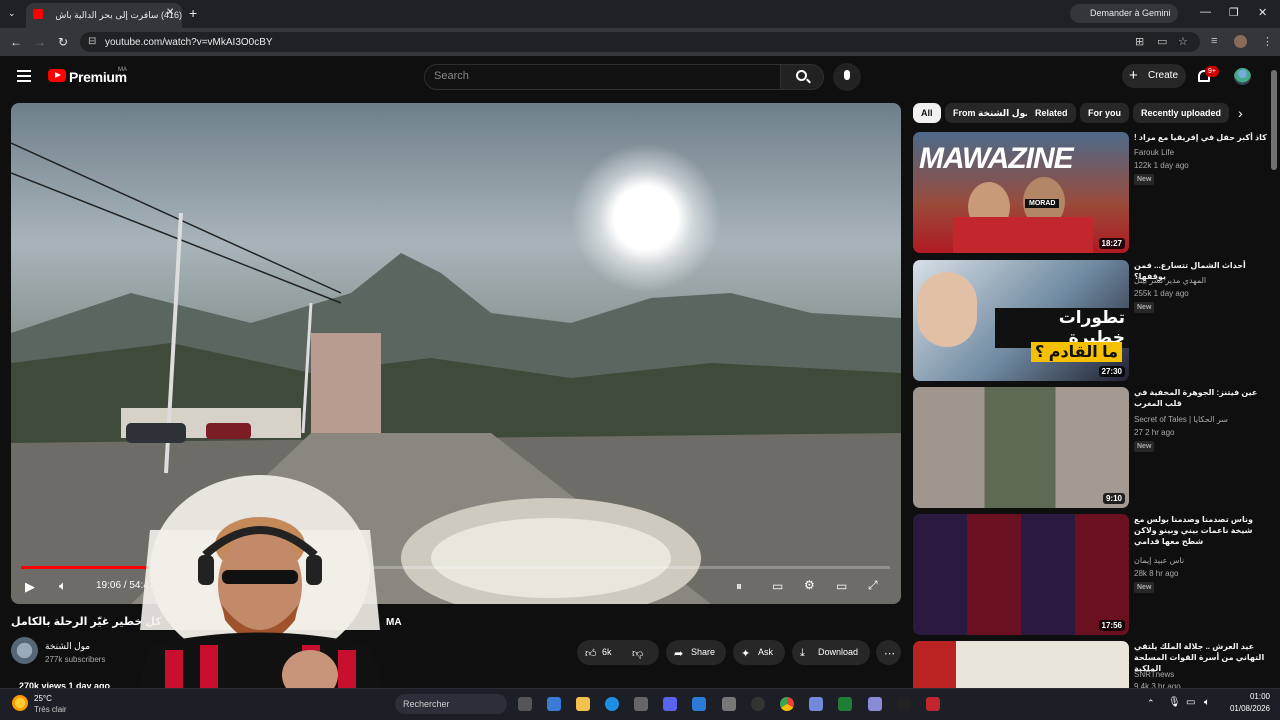 The width and height of the screenshot is (1280, 720). I want to click on chip-all: All, so click(927, 113).